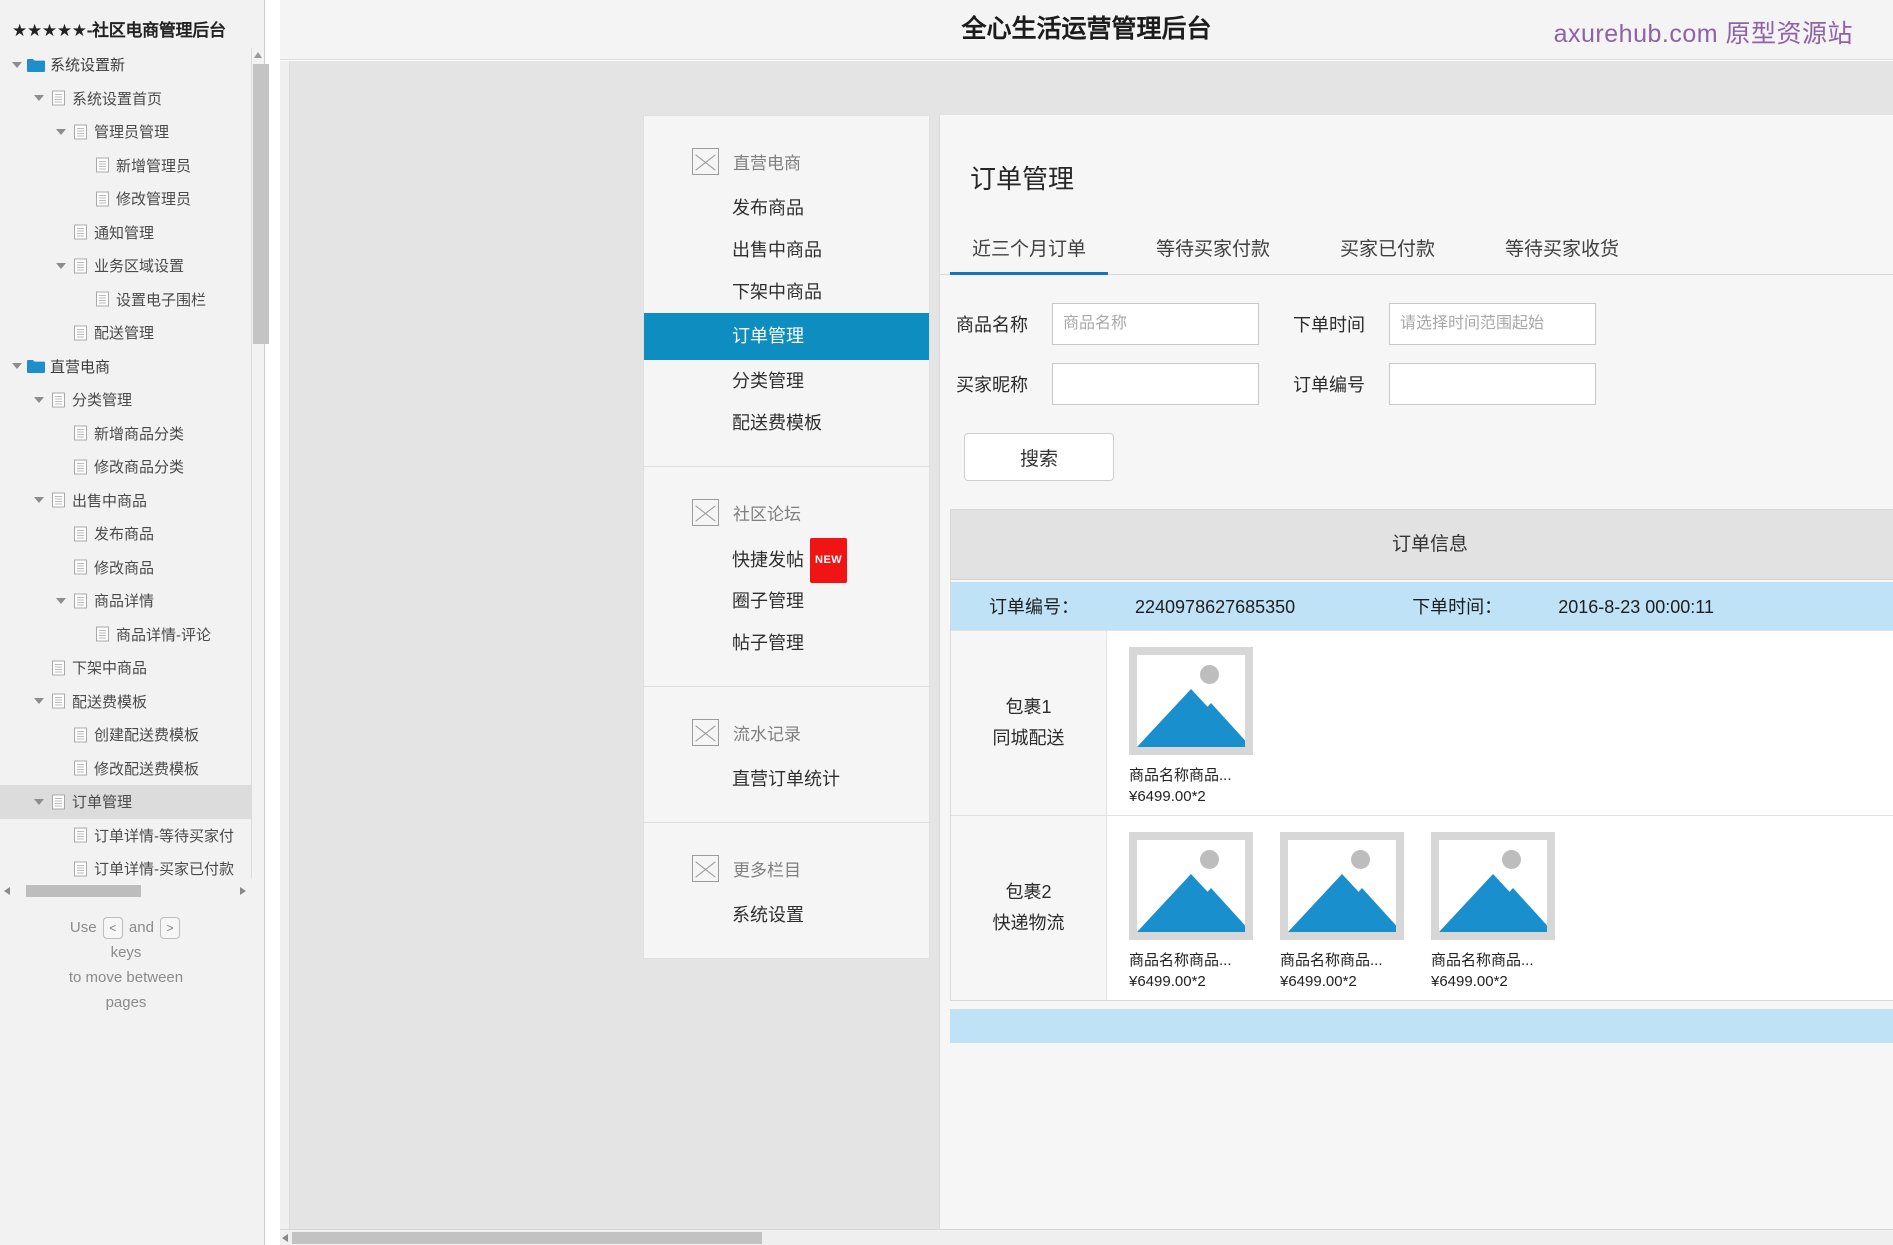 This screenshot has width=1893, height=1245. Describe the element at coordinates (767, 870) in the screenshot. I see `menu-group-label: 更多栏目` at that location.